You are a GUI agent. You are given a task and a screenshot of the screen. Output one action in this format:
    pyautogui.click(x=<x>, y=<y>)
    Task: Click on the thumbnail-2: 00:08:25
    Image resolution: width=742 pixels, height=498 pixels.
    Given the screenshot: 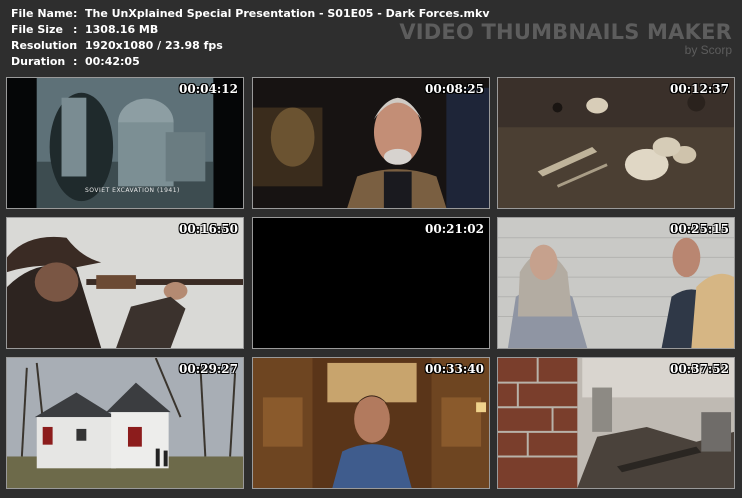 What is the action you would take?
    pyautogui.click(x=371, y=143)
    